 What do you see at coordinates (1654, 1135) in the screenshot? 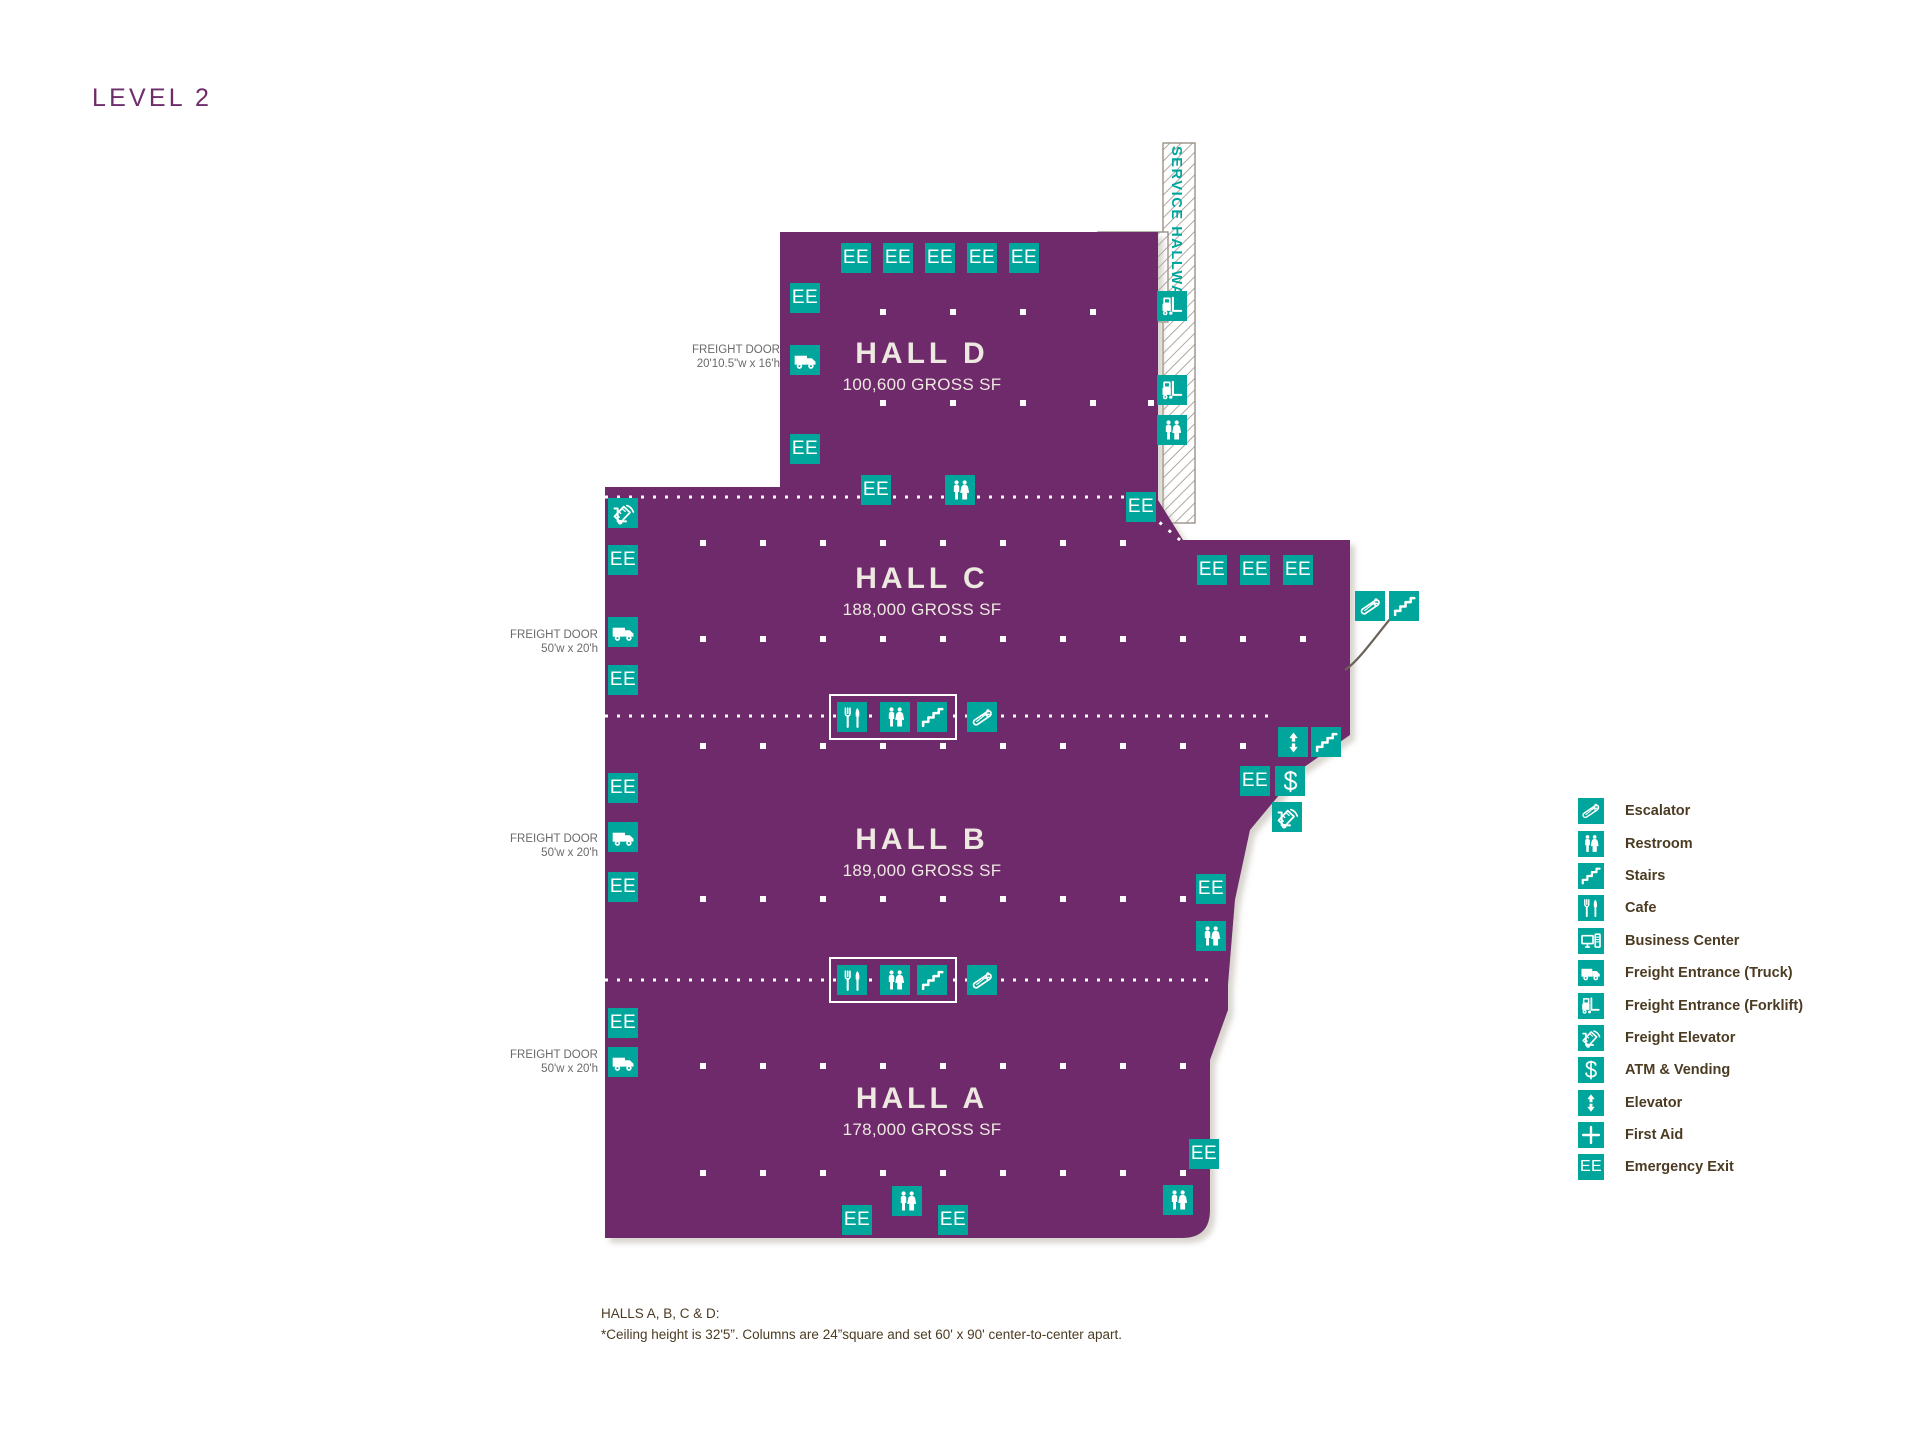
I see `legend-label: First Aid` at bounding box center [1654, 1135].